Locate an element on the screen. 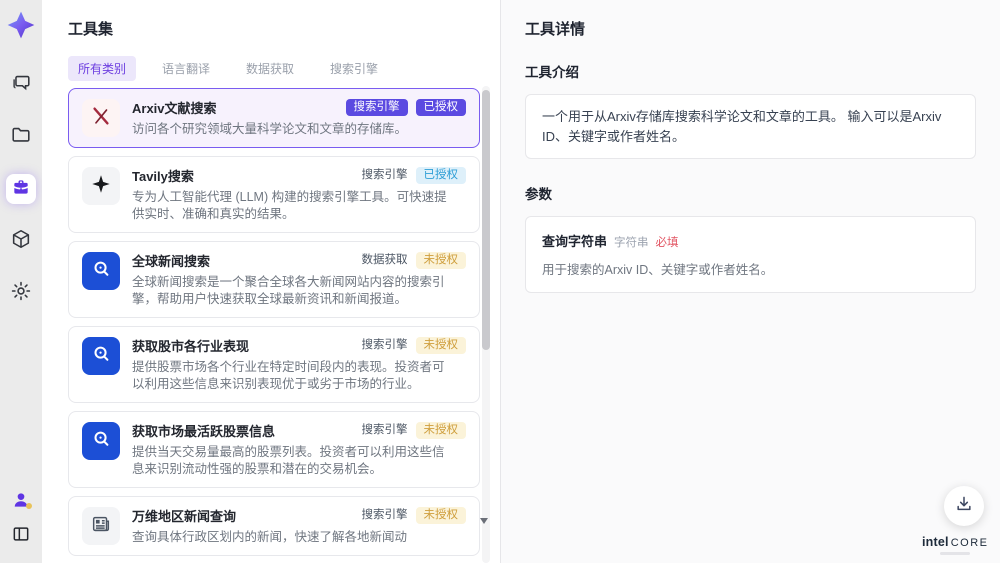 This screenshot has height=563, width=1000. nav-models is located at coordinates (21, 241).